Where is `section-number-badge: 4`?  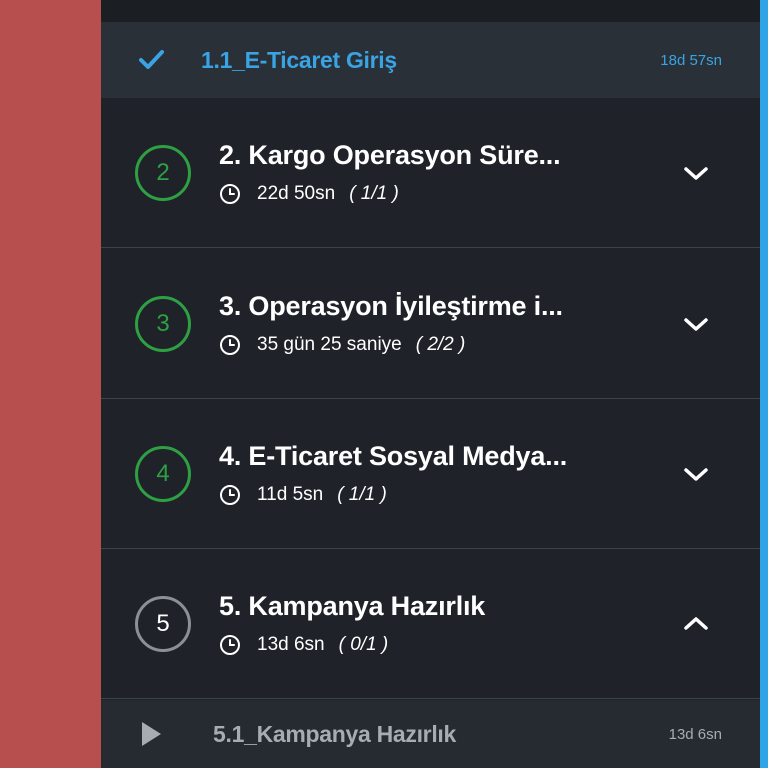
section-number-badge: 4 is located at coordinates (163, 473).